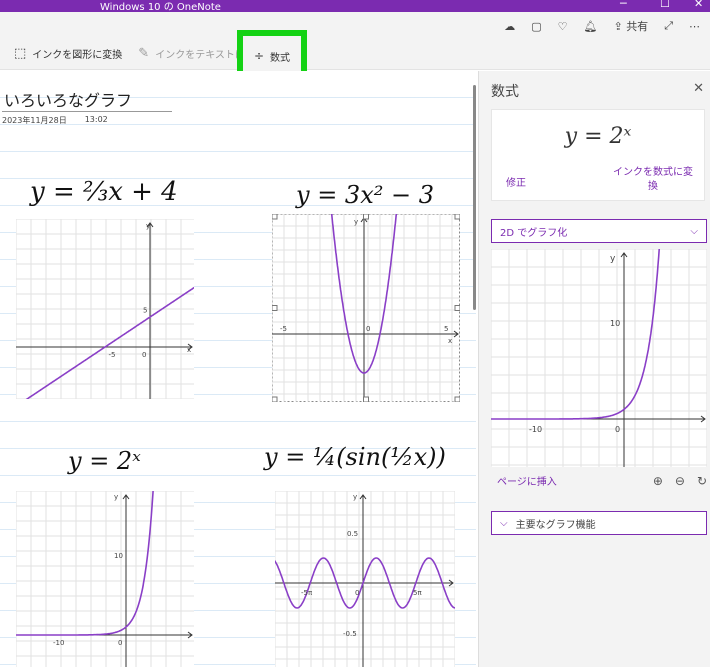  Describe the element at coordinates (653, 180) in the screenshot. I see `convert-ink-link: インクを数式に変換` at that location.